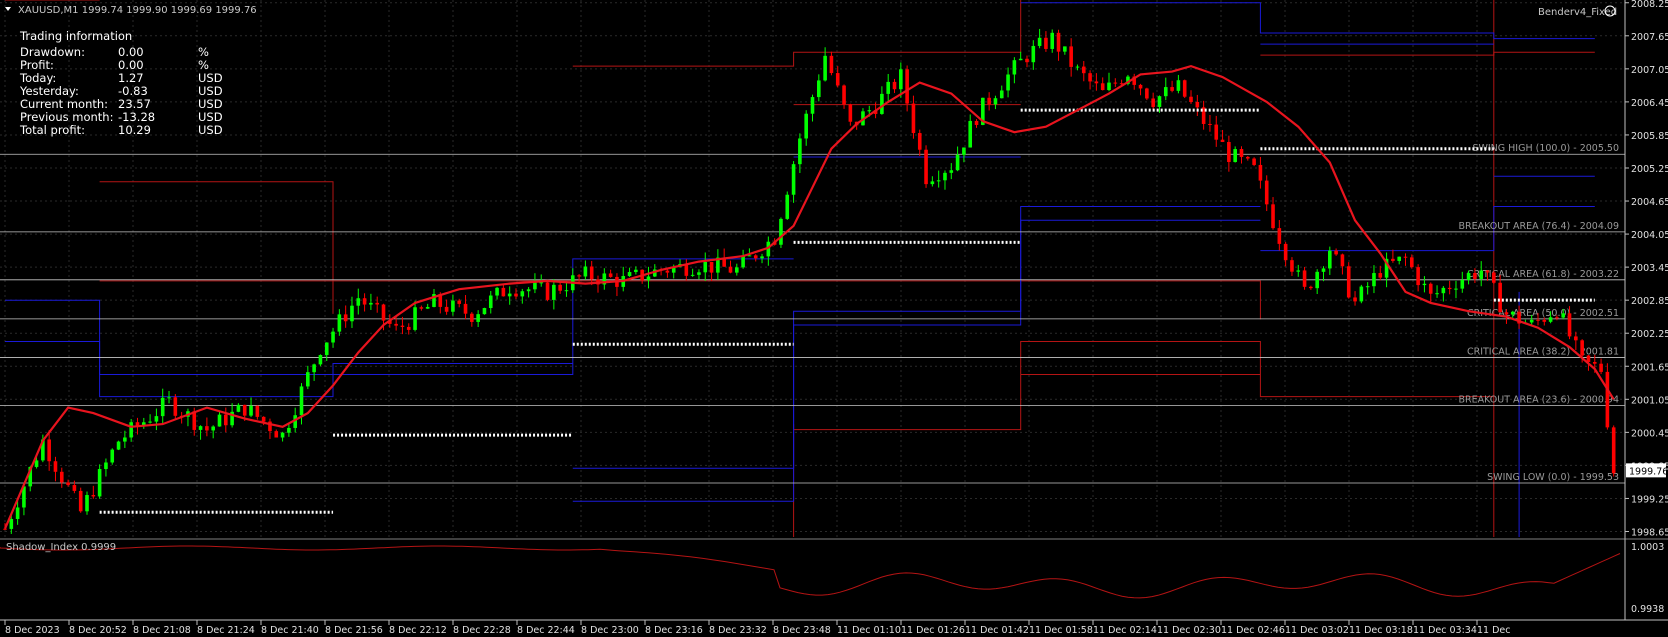  What do you see at coordinates (134, 104) in the screenshot?
I see `info-row-value: 23.57` at bounding box center [134, 104].